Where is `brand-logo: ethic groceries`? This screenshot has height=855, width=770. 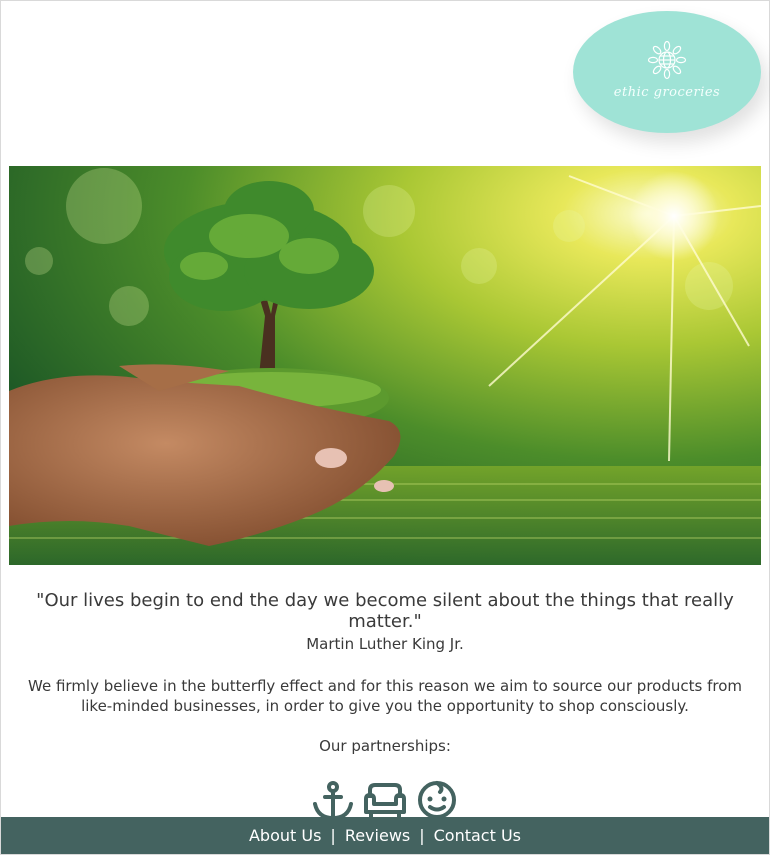
brand-logo: ethic groceries is located at coordinates (667, 72).